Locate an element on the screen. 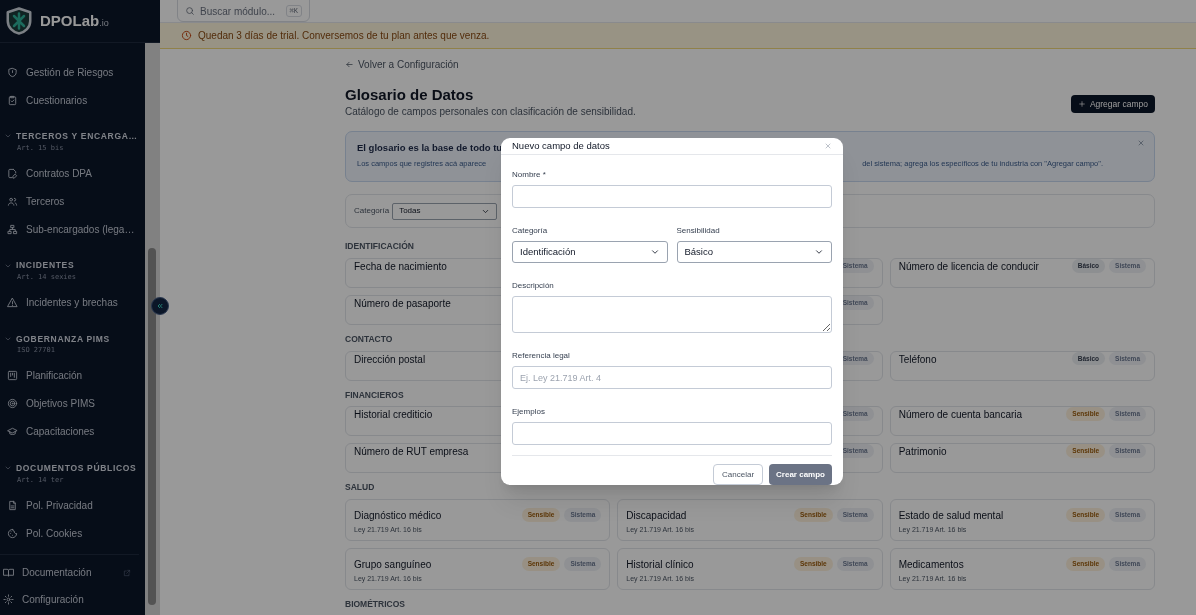  board-icon is located at coordinates (12, 376).